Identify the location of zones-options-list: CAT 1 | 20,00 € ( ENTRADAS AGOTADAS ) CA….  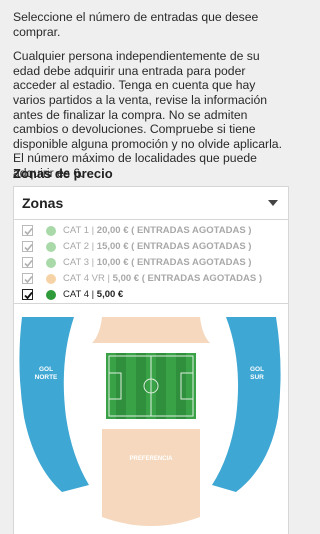
(151, 263).